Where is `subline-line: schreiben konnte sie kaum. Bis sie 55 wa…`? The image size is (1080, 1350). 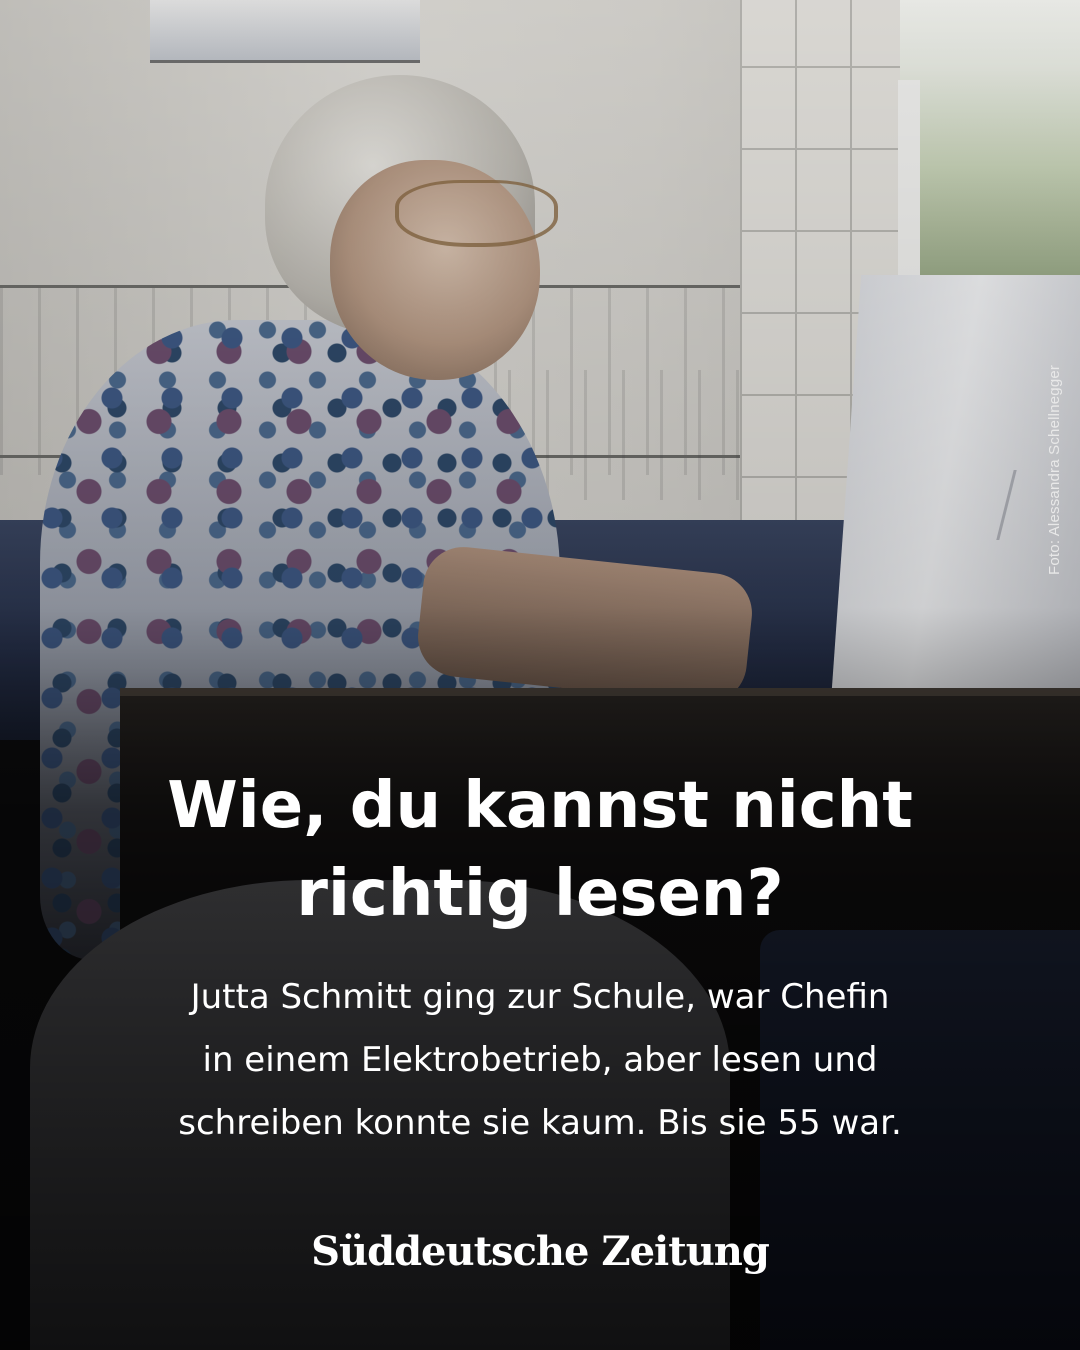
subline-line: schreiben konnte sie kaum. Bis sie 55 wa… is located at coordinates (540, 1123).